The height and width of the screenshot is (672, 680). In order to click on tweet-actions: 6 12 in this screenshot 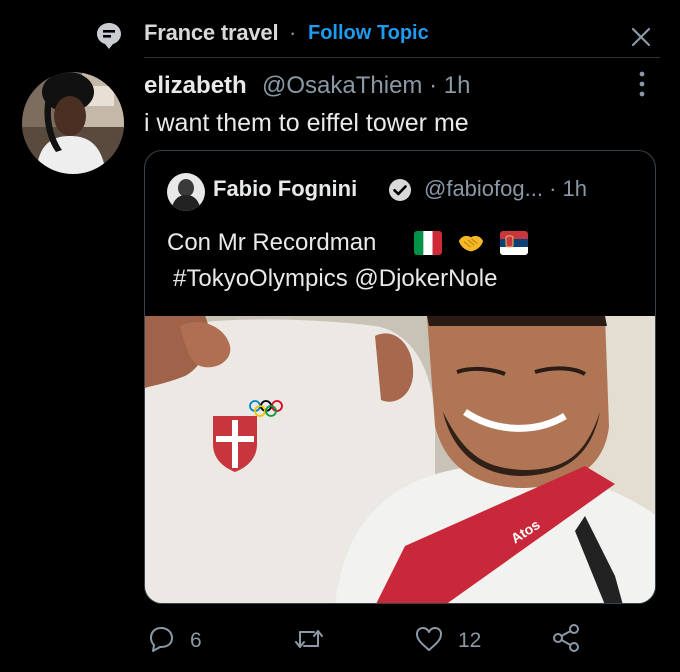, I will do `click(400, 642)`.